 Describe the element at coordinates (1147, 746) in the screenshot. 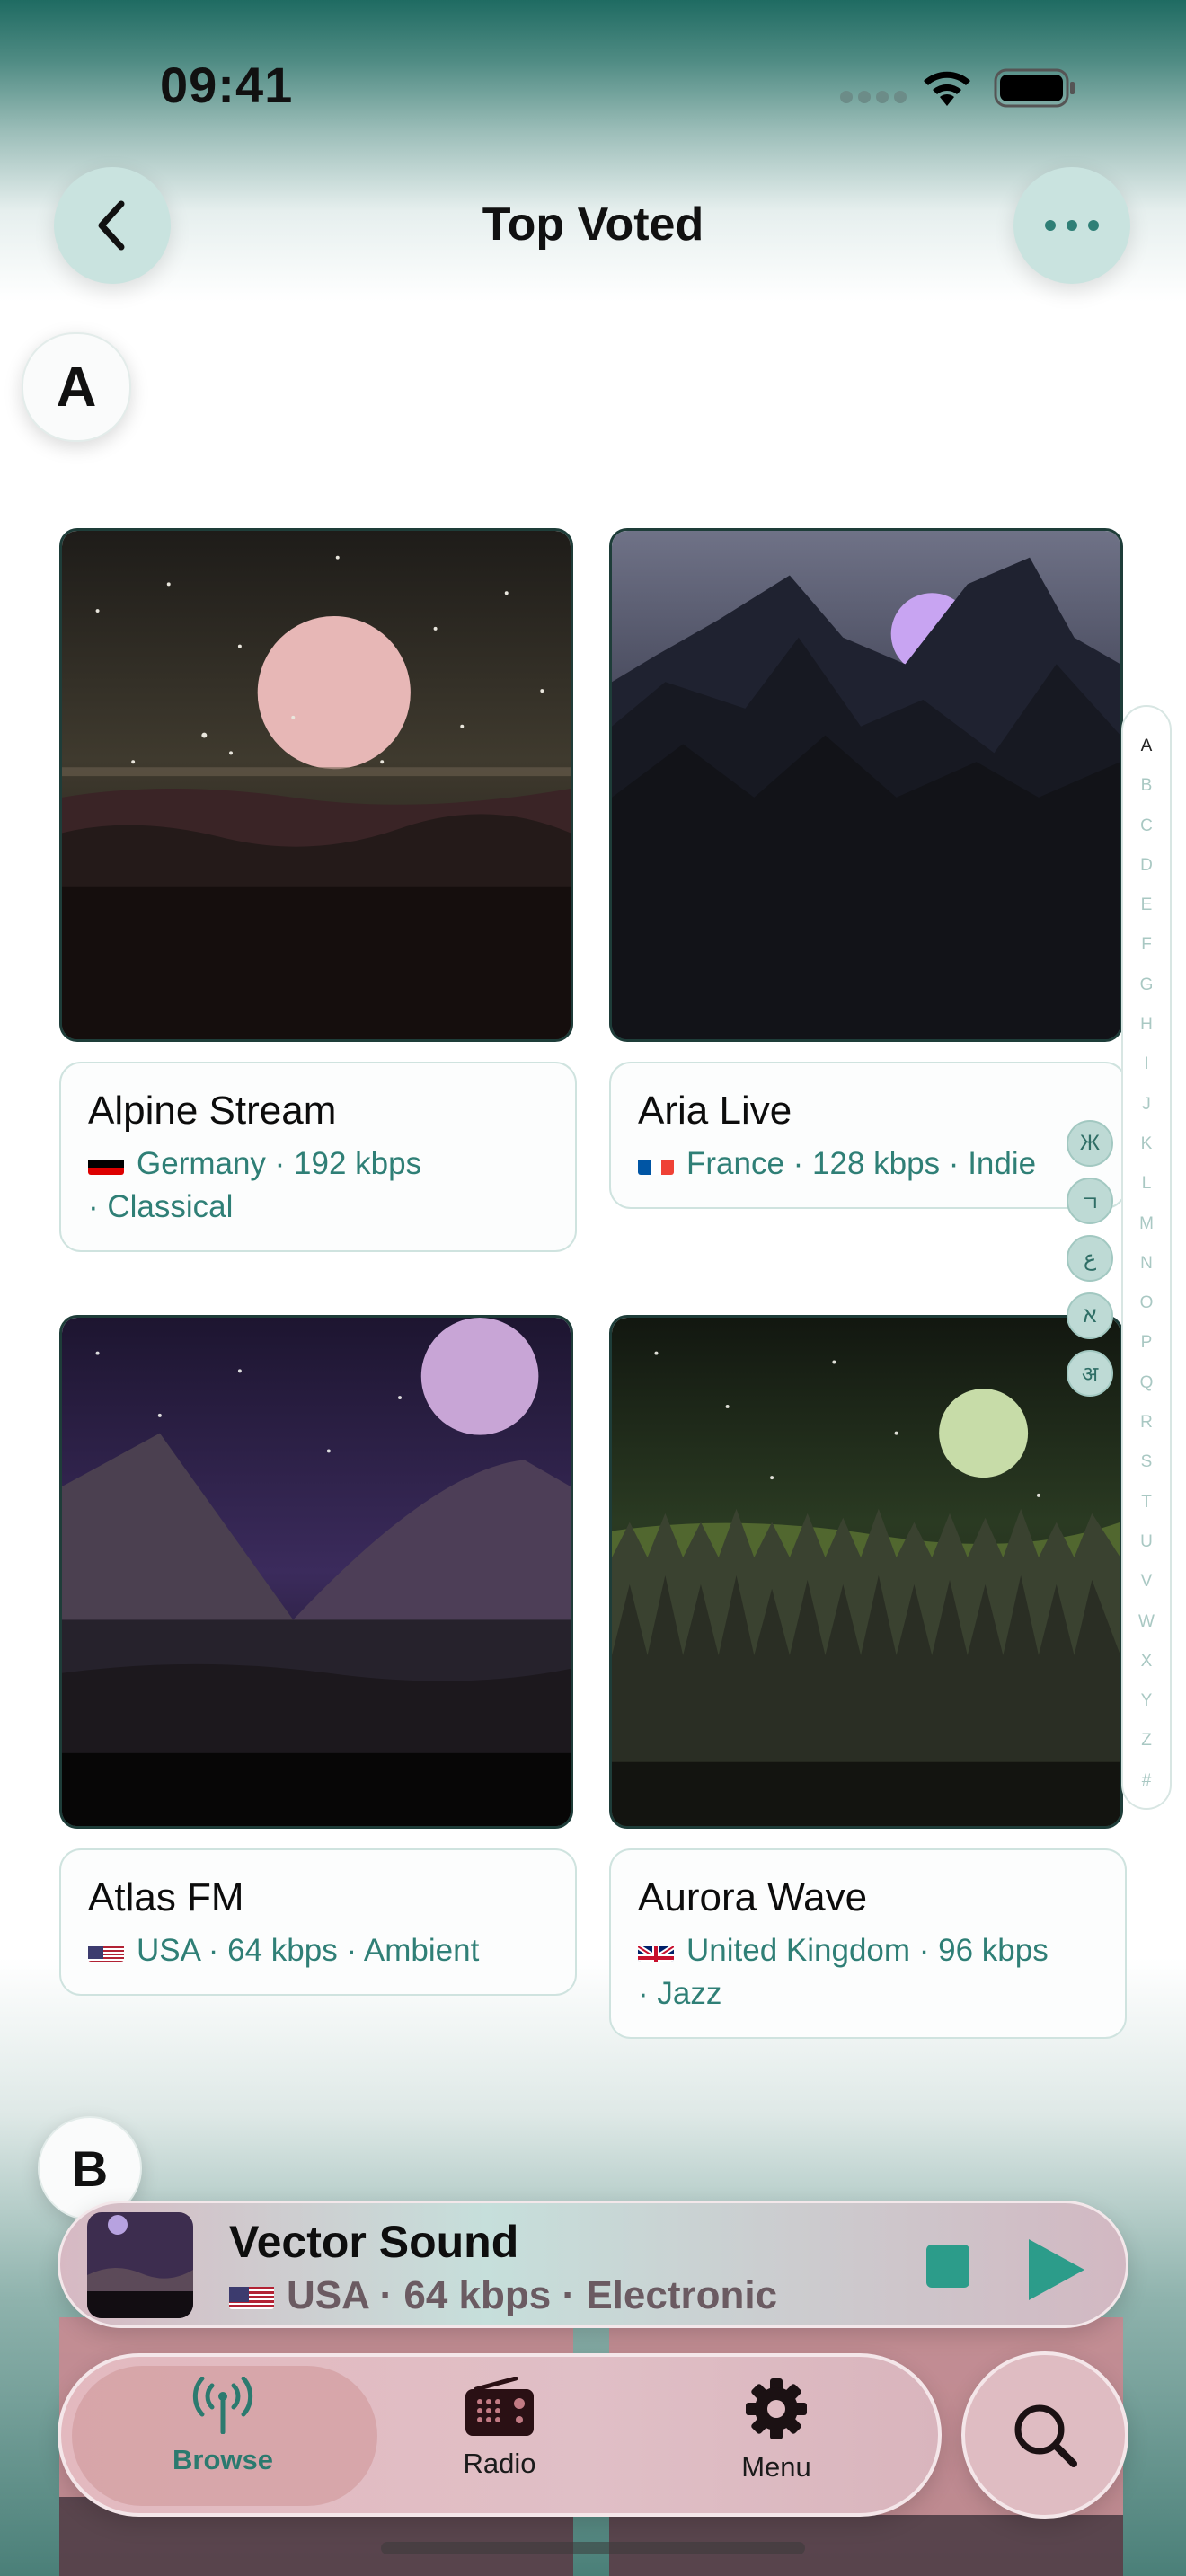

I see `index-letter: A` at that location.